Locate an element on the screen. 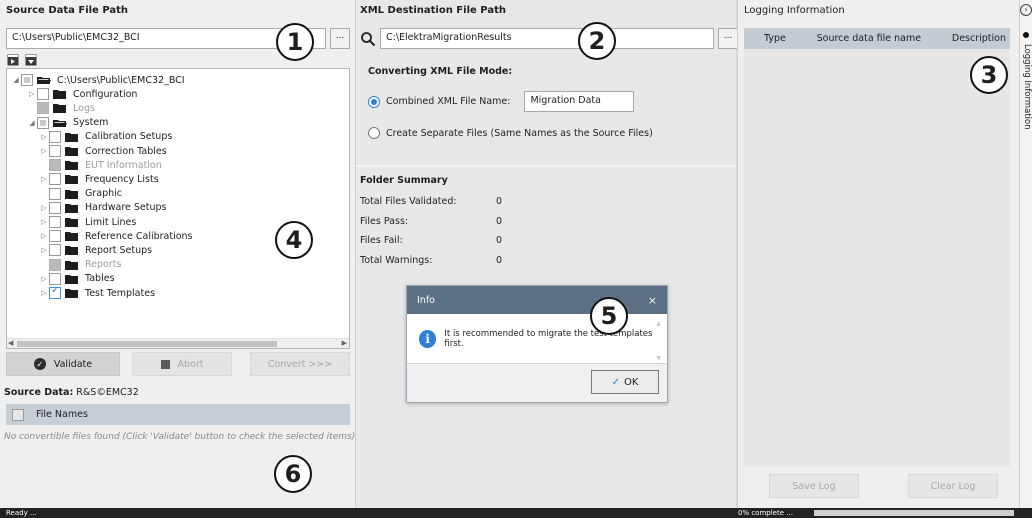  summary-value: 0 is located at coordinates (499, 260).